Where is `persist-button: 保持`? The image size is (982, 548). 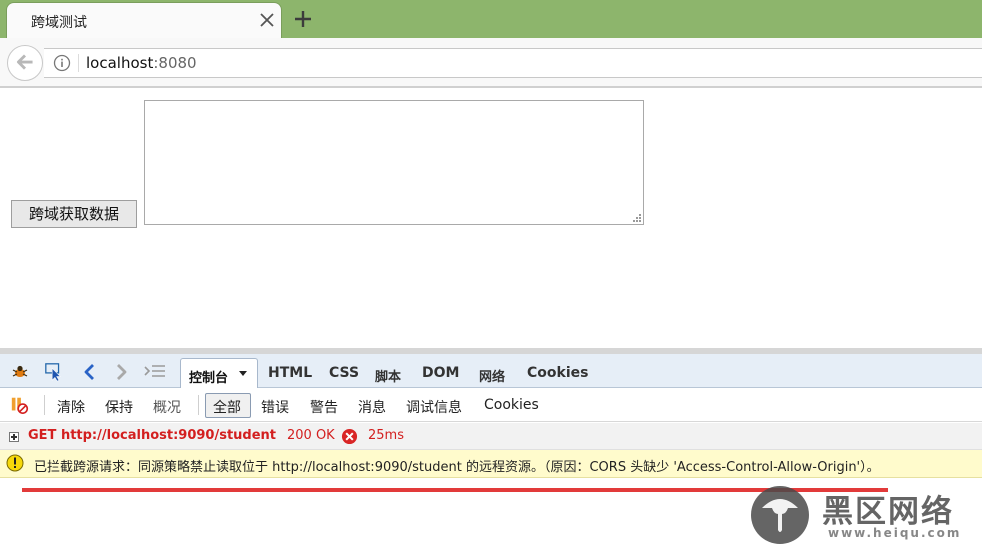
persist-button: 保持 is located at coordinates (119, 407).